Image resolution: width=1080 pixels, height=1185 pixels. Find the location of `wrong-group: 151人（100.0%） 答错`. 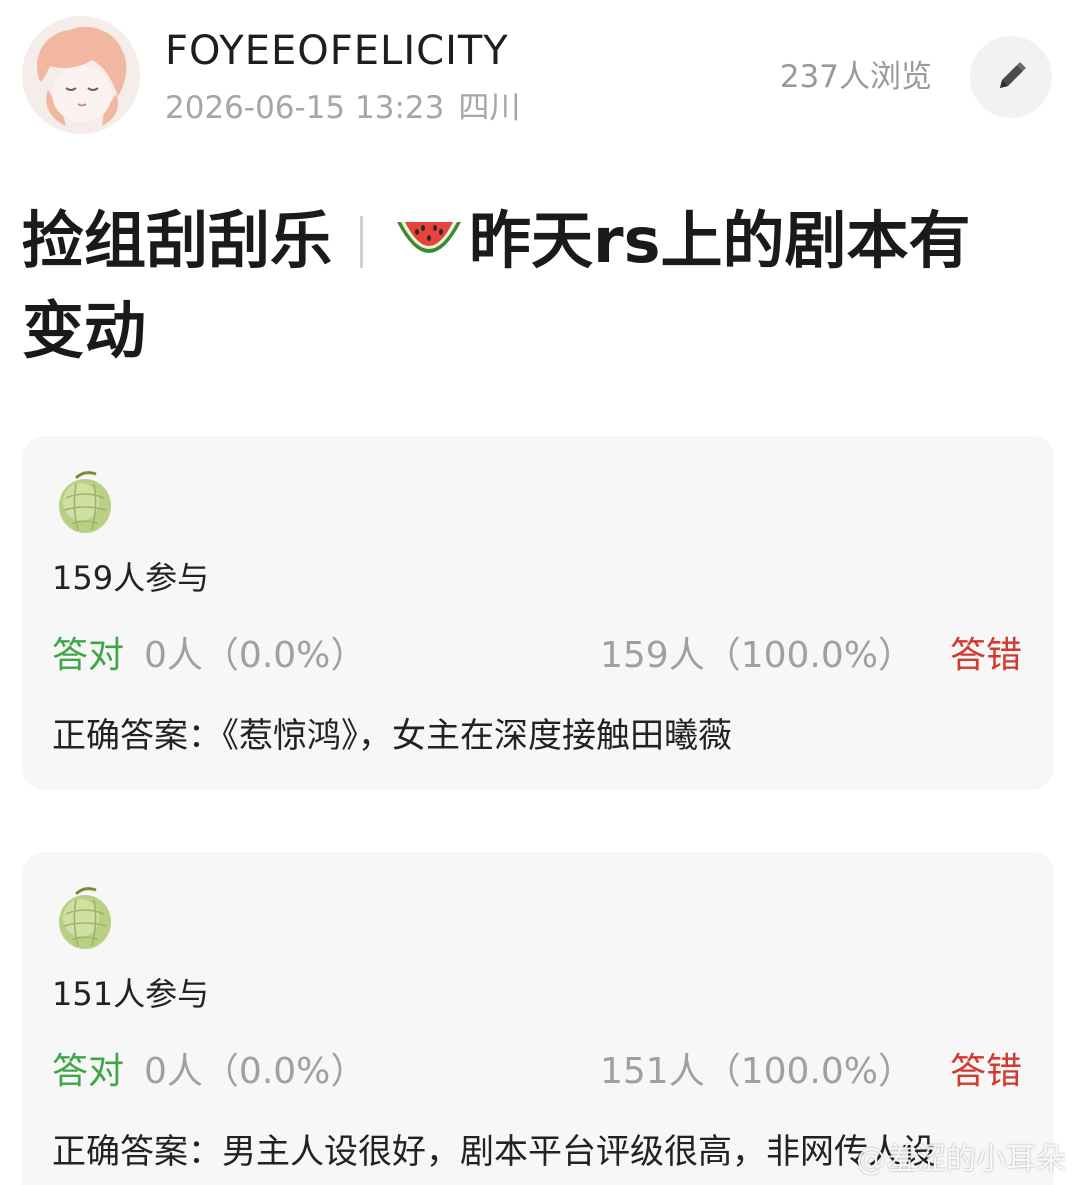

wrong-group: 151人（100.0%） 答错 is located at coordinates (811, 1072).